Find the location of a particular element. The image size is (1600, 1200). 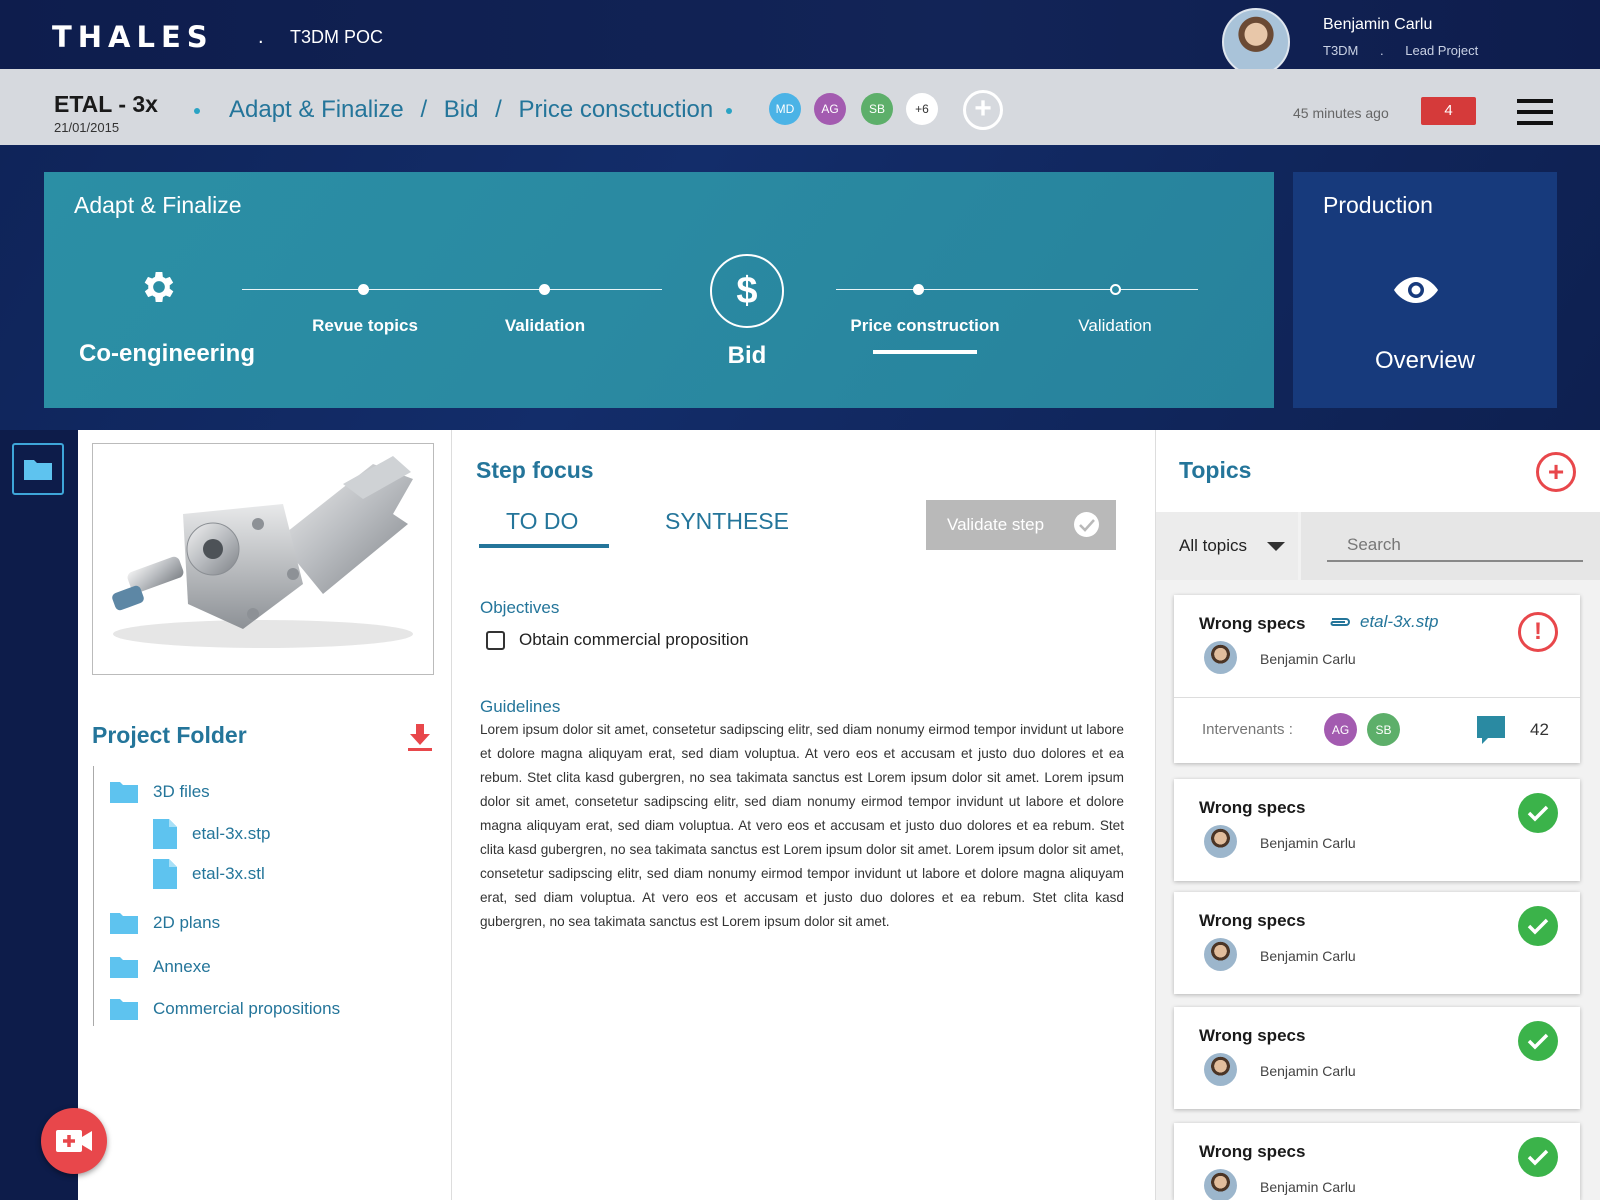

search-input is located at coordinates (1455, 546).